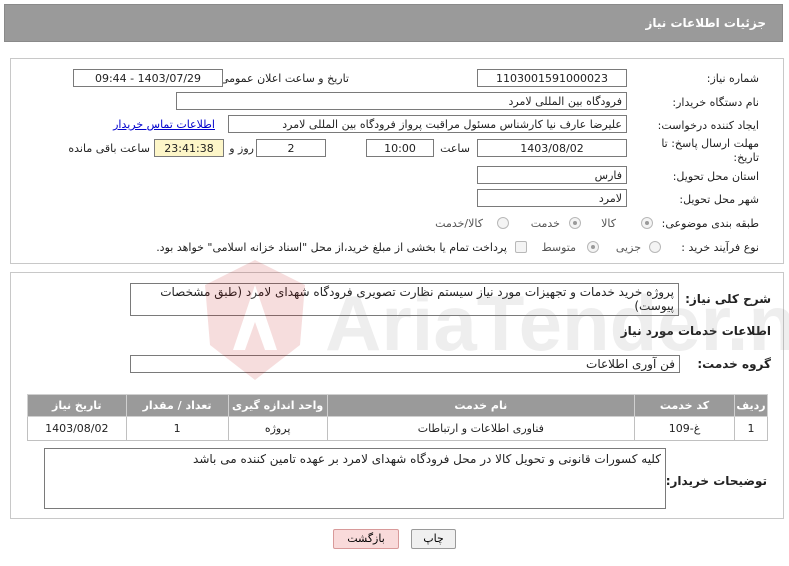 The image size is (789, 566). What do you see at coordinates (552, 148) in the screenshot?
I see `deadline-date-field: 1403/08/02` at bounding box center [552, 148].